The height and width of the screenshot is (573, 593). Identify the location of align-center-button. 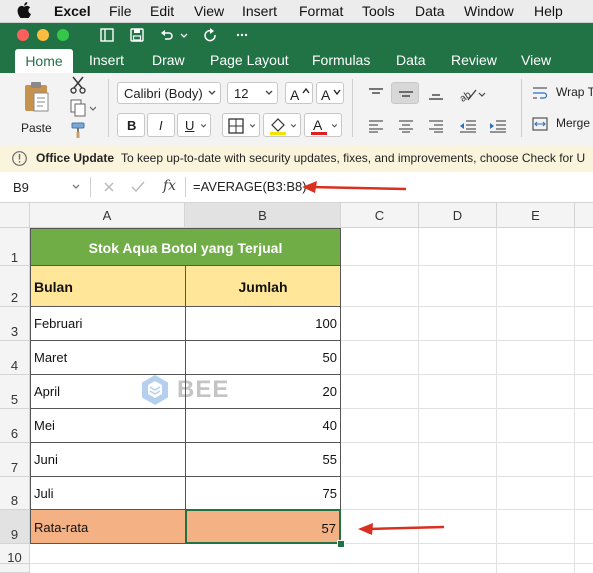
(405, 125).